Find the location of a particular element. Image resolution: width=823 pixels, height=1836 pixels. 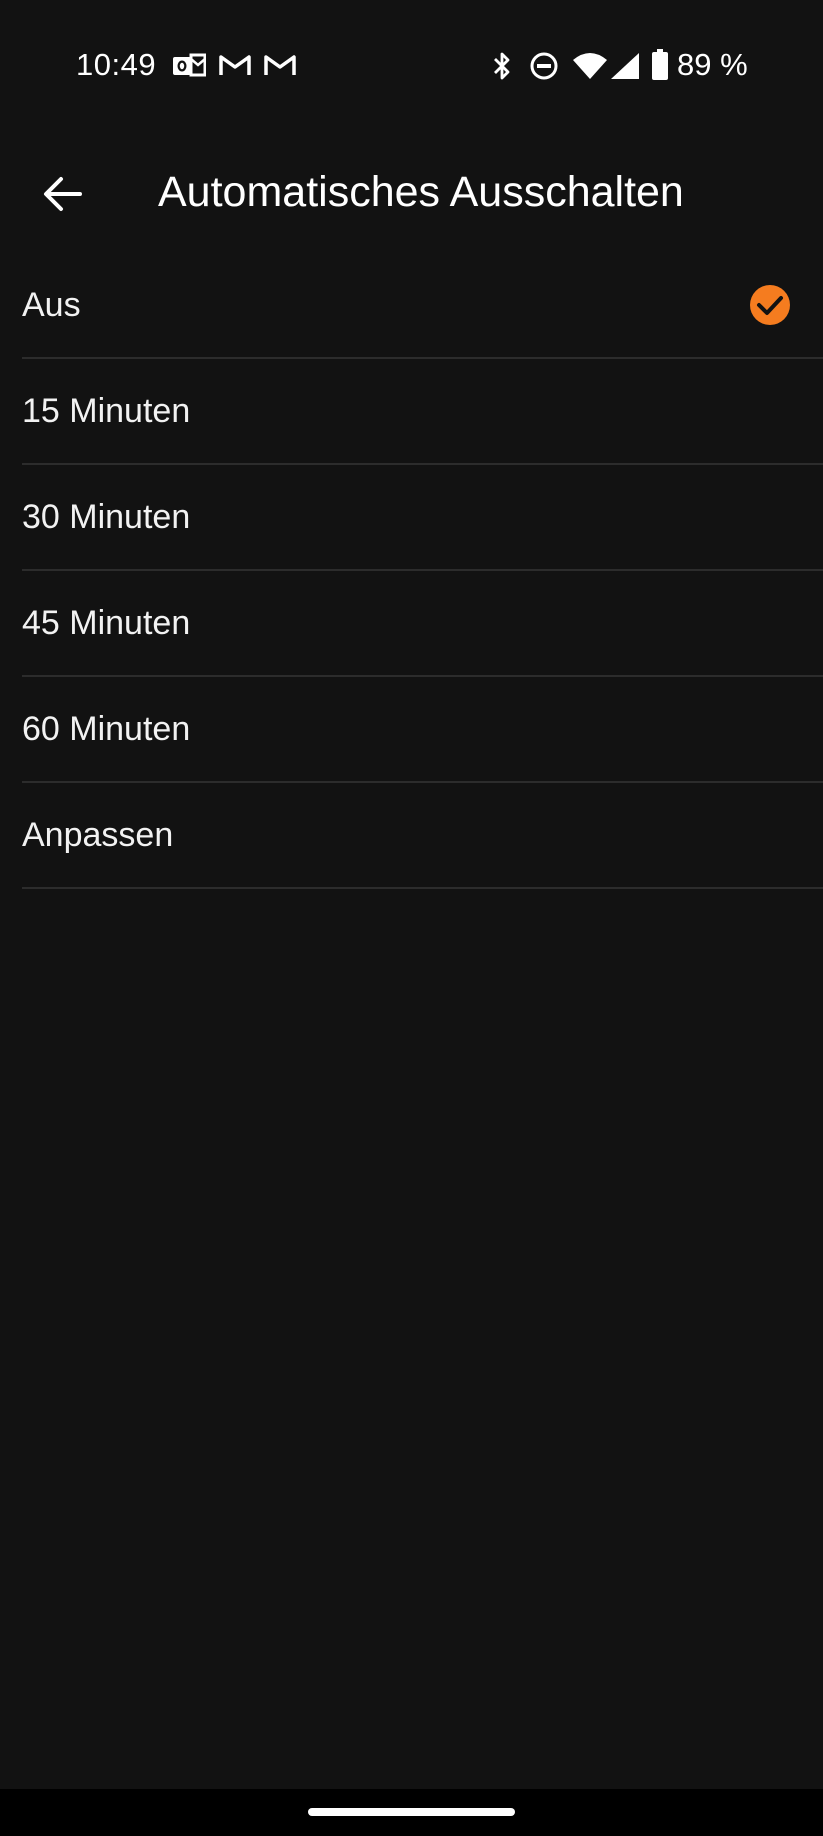

app-bar: Automatisches Ausschalten is located at coordinates (411, 192).